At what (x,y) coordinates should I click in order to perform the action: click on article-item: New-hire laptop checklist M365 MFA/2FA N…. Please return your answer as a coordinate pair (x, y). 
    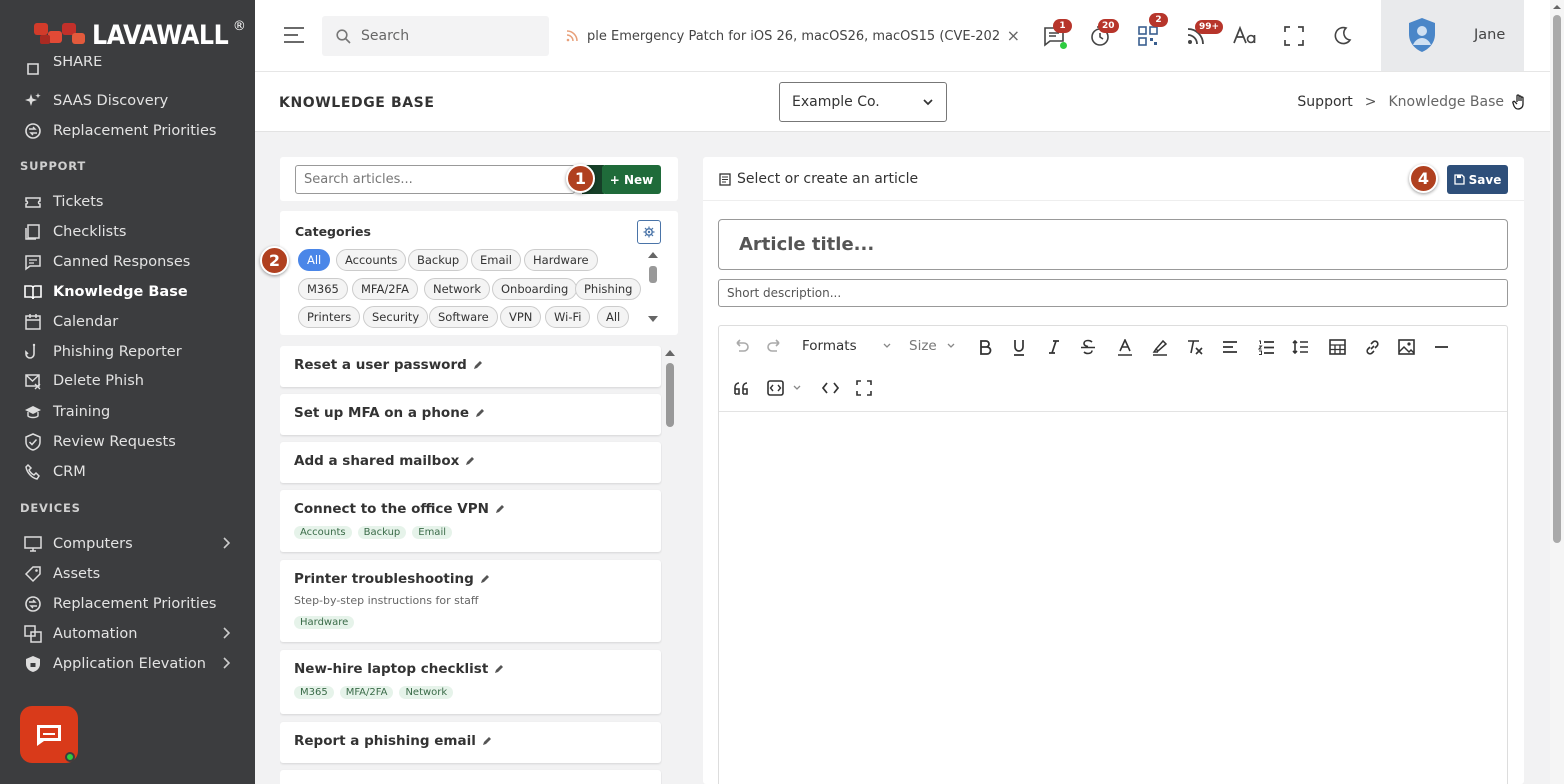
    Looking at the image, I should click on (470, 682).